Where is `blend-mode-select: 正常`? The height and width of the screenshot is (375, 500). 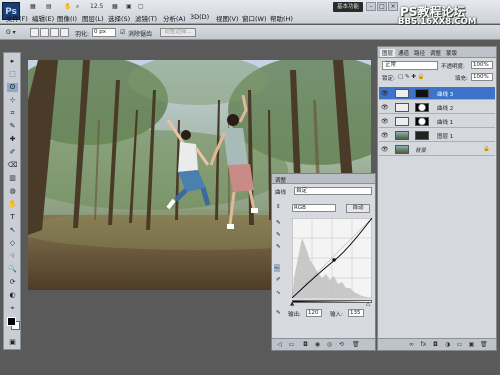
blend-mode-select: 正常 is located at coordinates (410, 65).